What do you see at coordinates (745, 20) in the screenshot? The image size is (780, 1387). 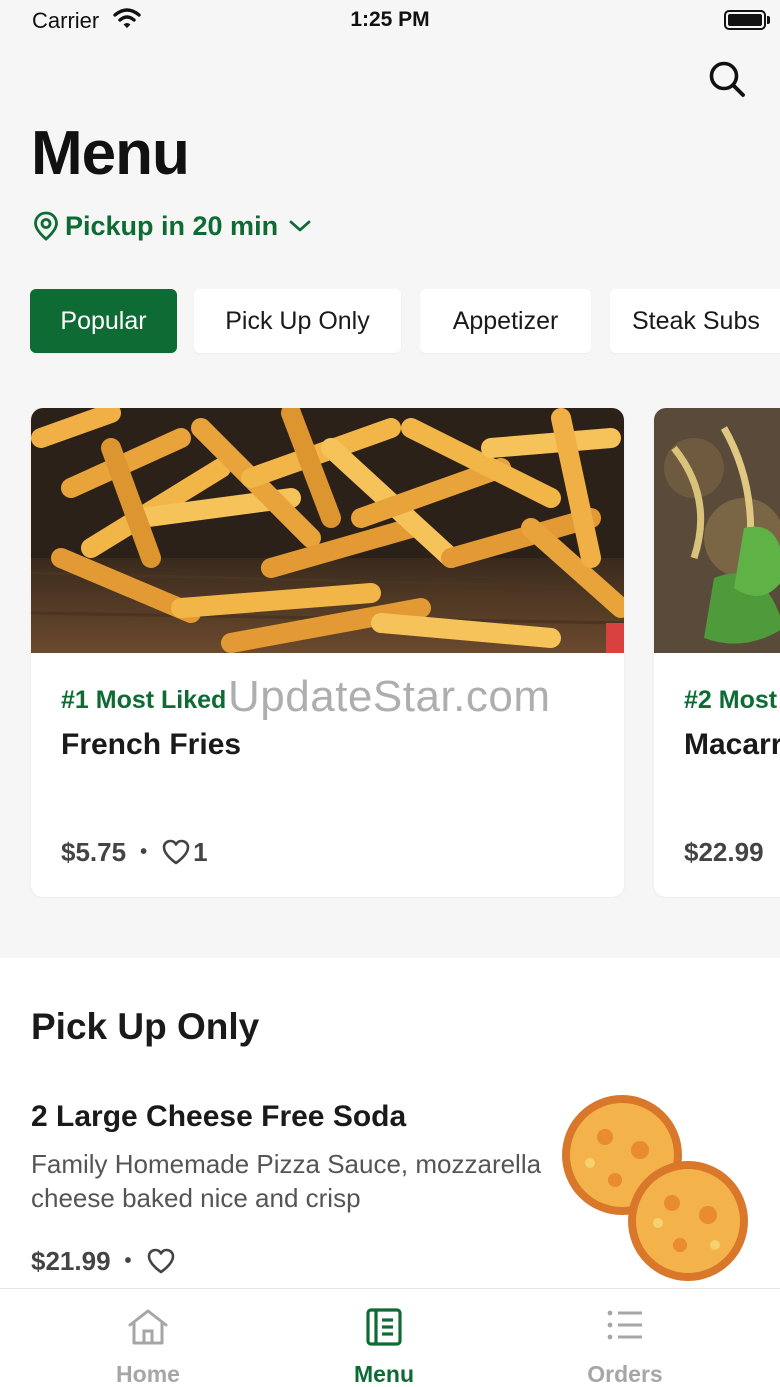 I see `battery-icon` at bounding box center [745, 20].